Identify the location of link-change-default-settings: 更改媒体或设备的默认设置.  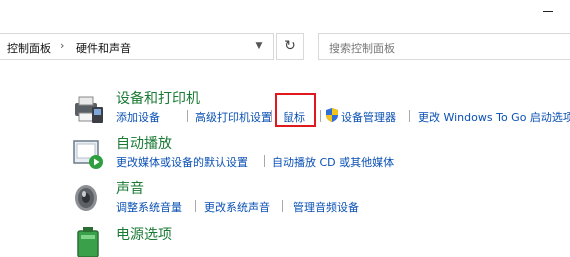
(182, 162).